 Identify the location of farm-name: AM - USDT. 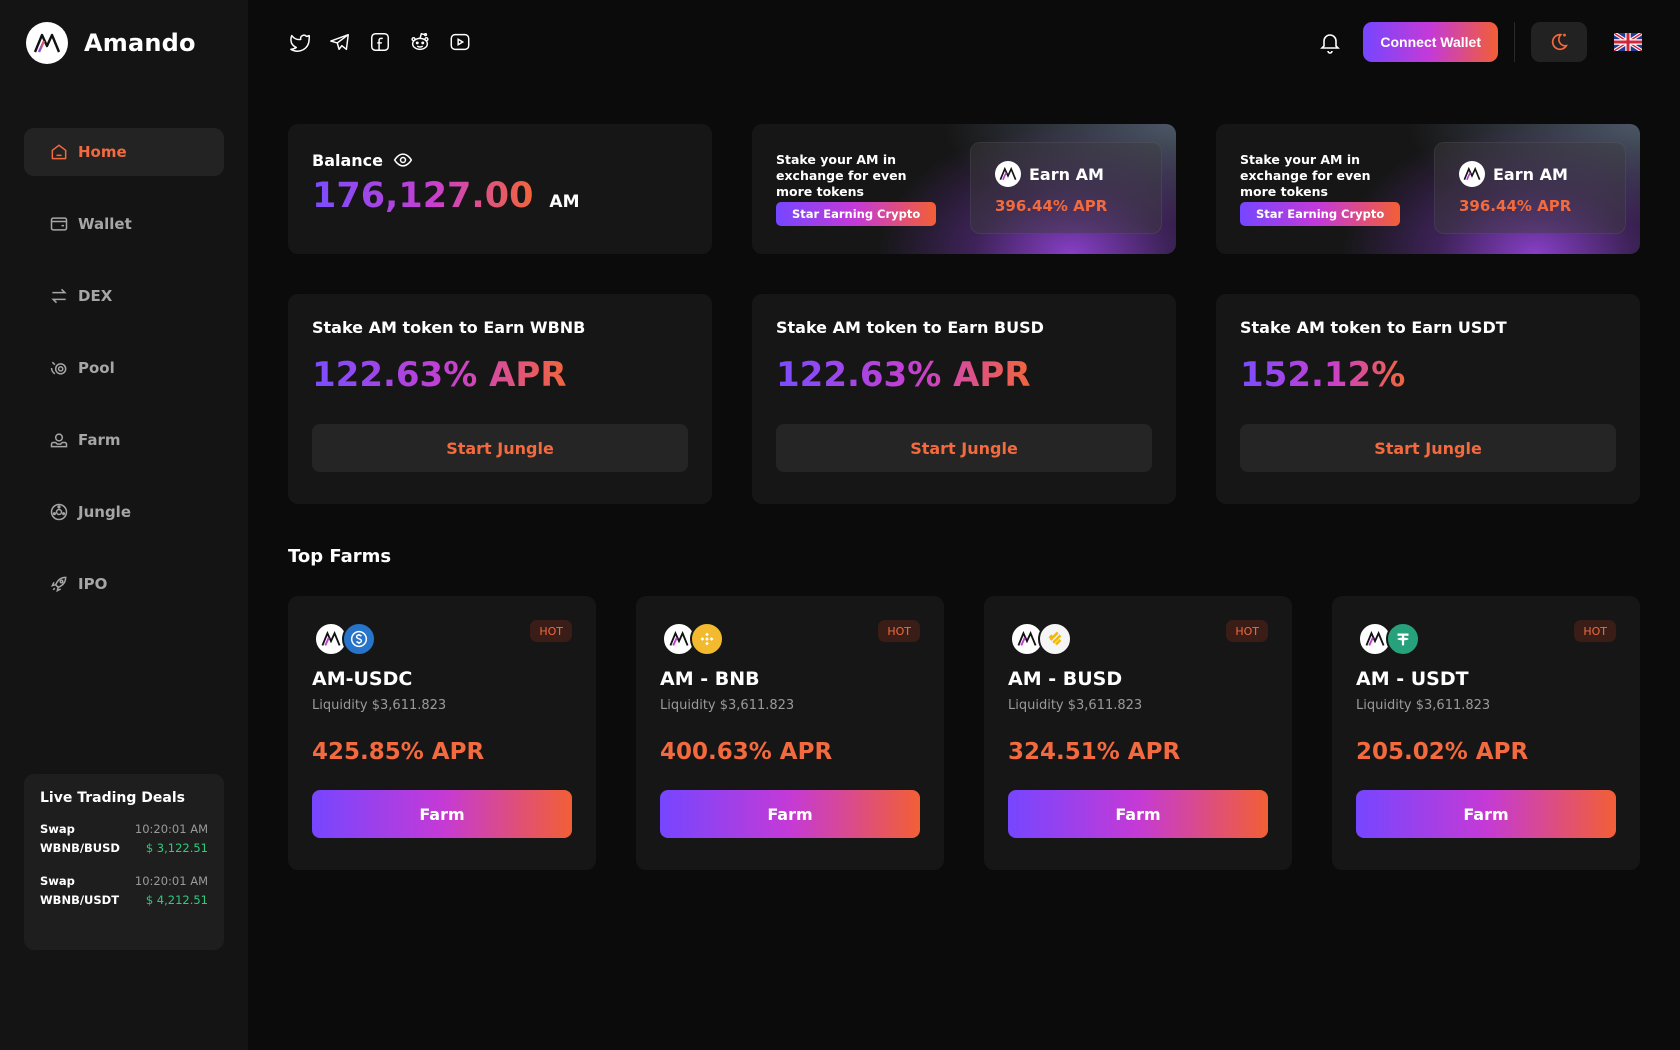
(1412, 679).